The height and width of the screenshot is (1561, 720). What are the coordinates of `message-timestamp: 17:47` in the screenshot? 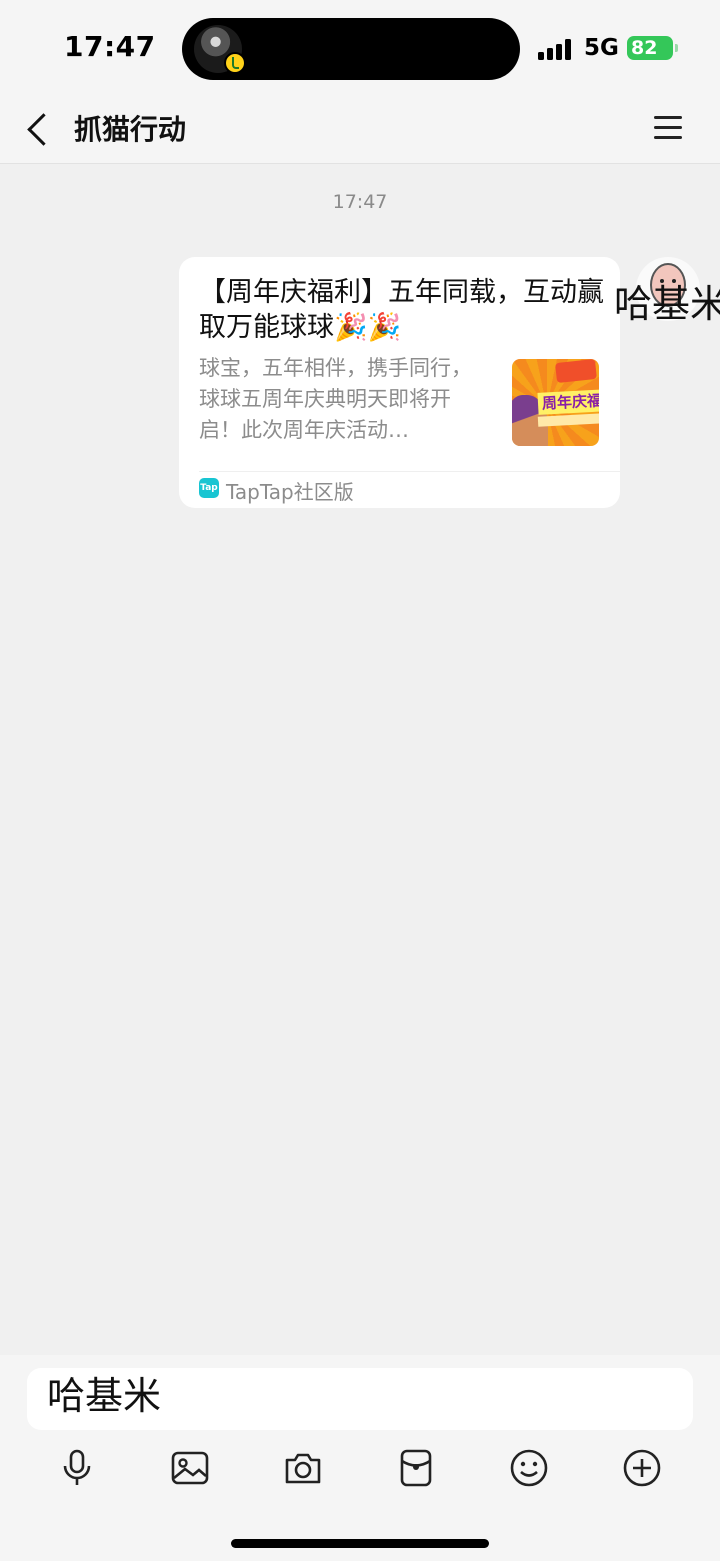 It's located at (360, 202).